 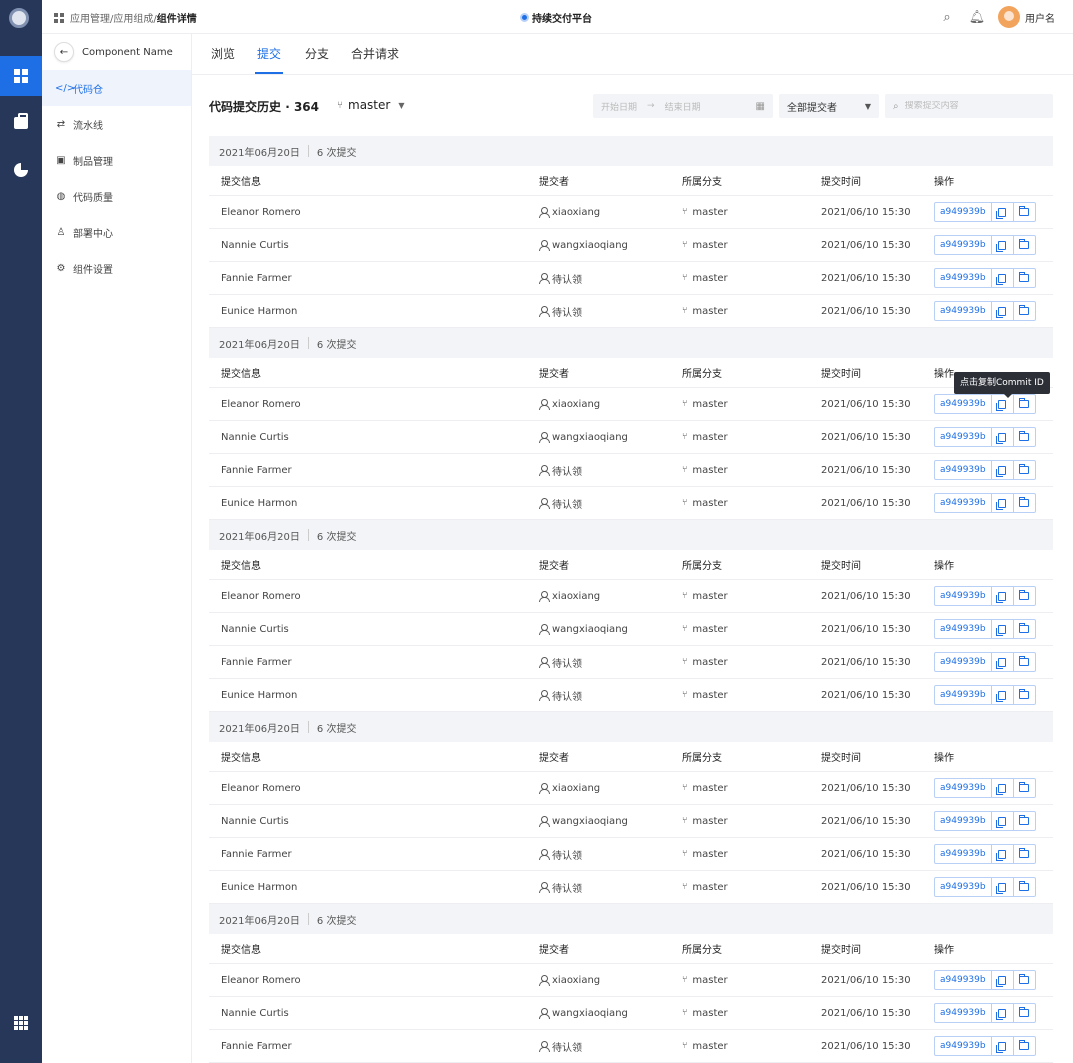 What do you see at coordinates (370, 105) in the screenshot?
I see `branch-select: ⑂ master ▼` at bounding box center [370, 105].